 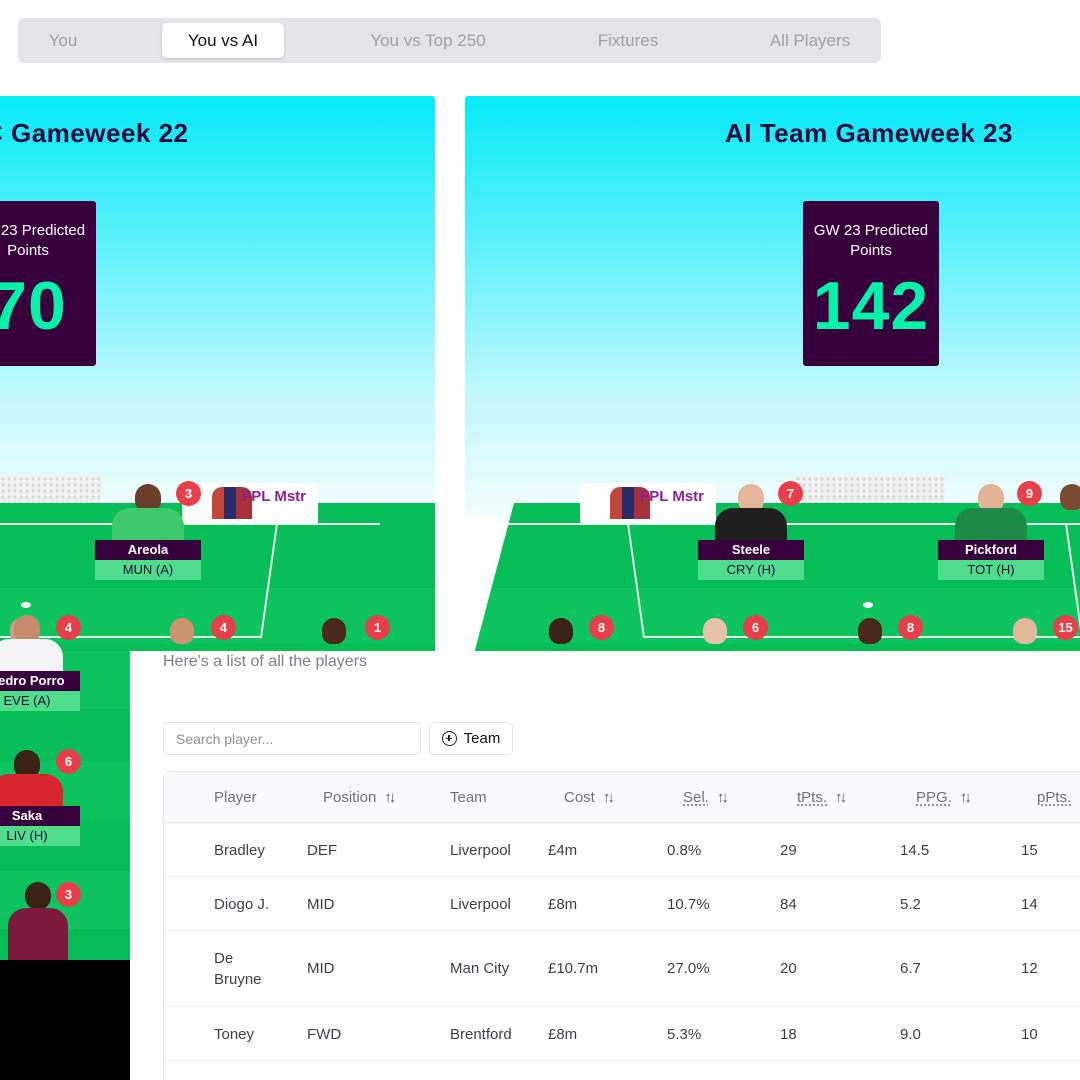 I want to click on cell-team: Man City, so click(x=480, y=968).